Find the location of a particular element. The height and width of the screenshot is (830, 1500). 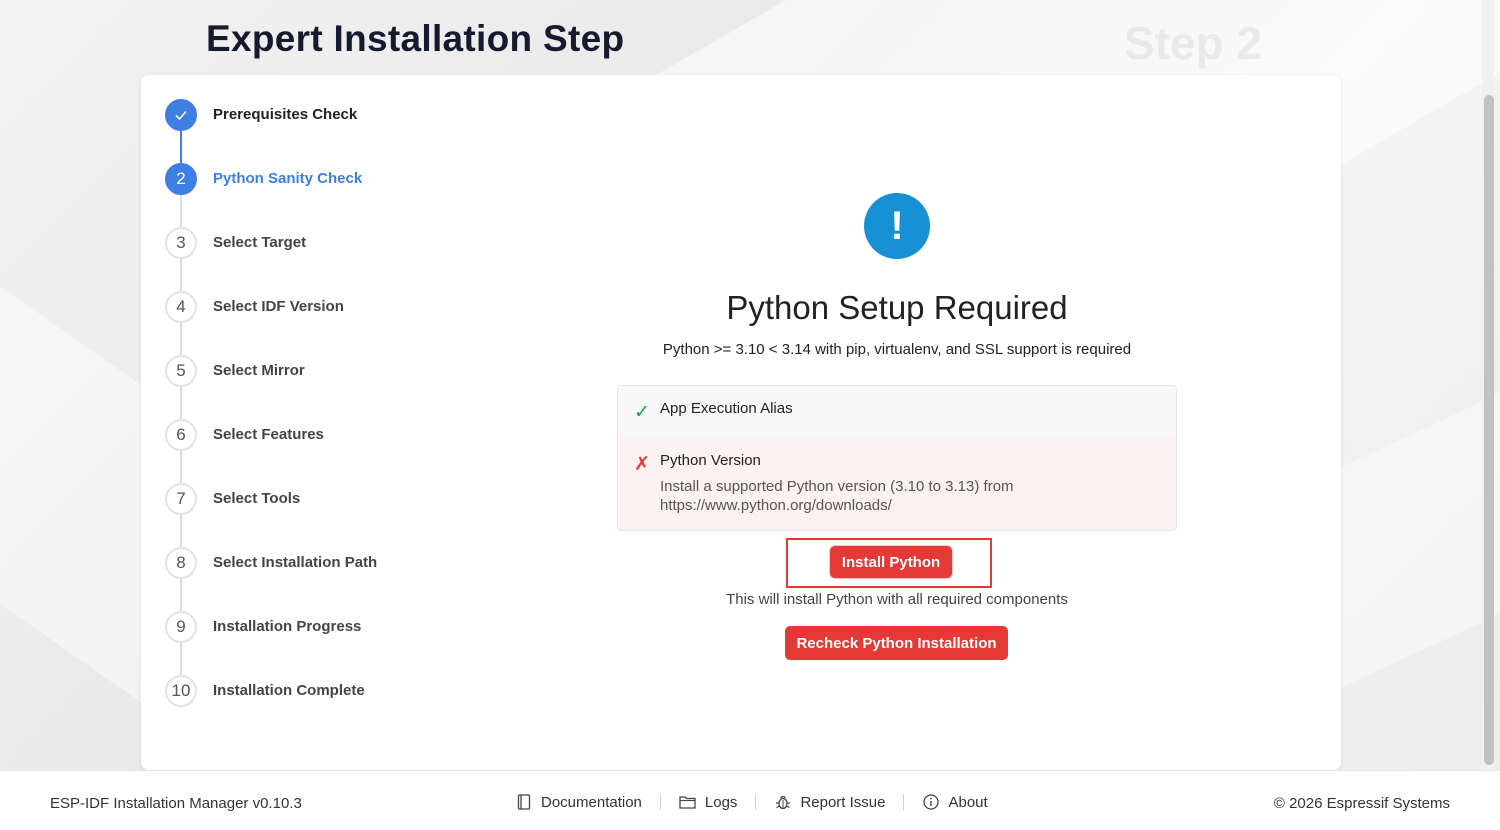

logs-label: Logs is located at coordinates (721, 802).